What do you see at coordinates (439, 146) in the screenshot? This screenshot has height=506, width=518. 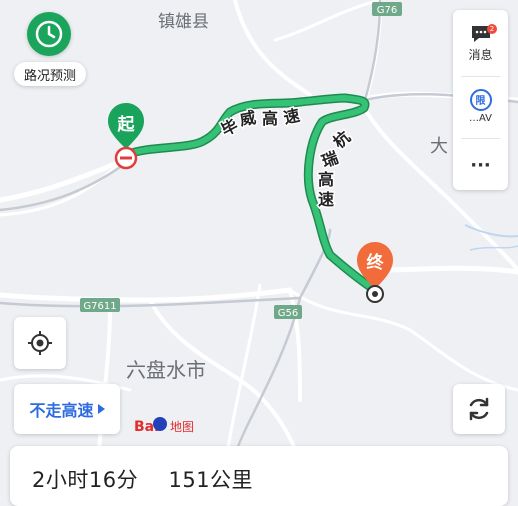 I see `place-label-da: 大` at bounding box center [439, 146].